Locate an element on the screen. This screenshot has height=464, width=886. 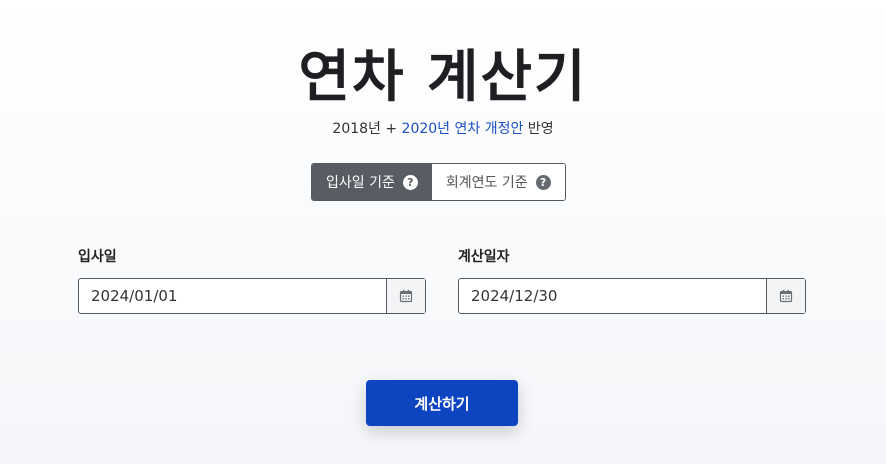
calc-date-input-group is located at coordinates (632, 296).